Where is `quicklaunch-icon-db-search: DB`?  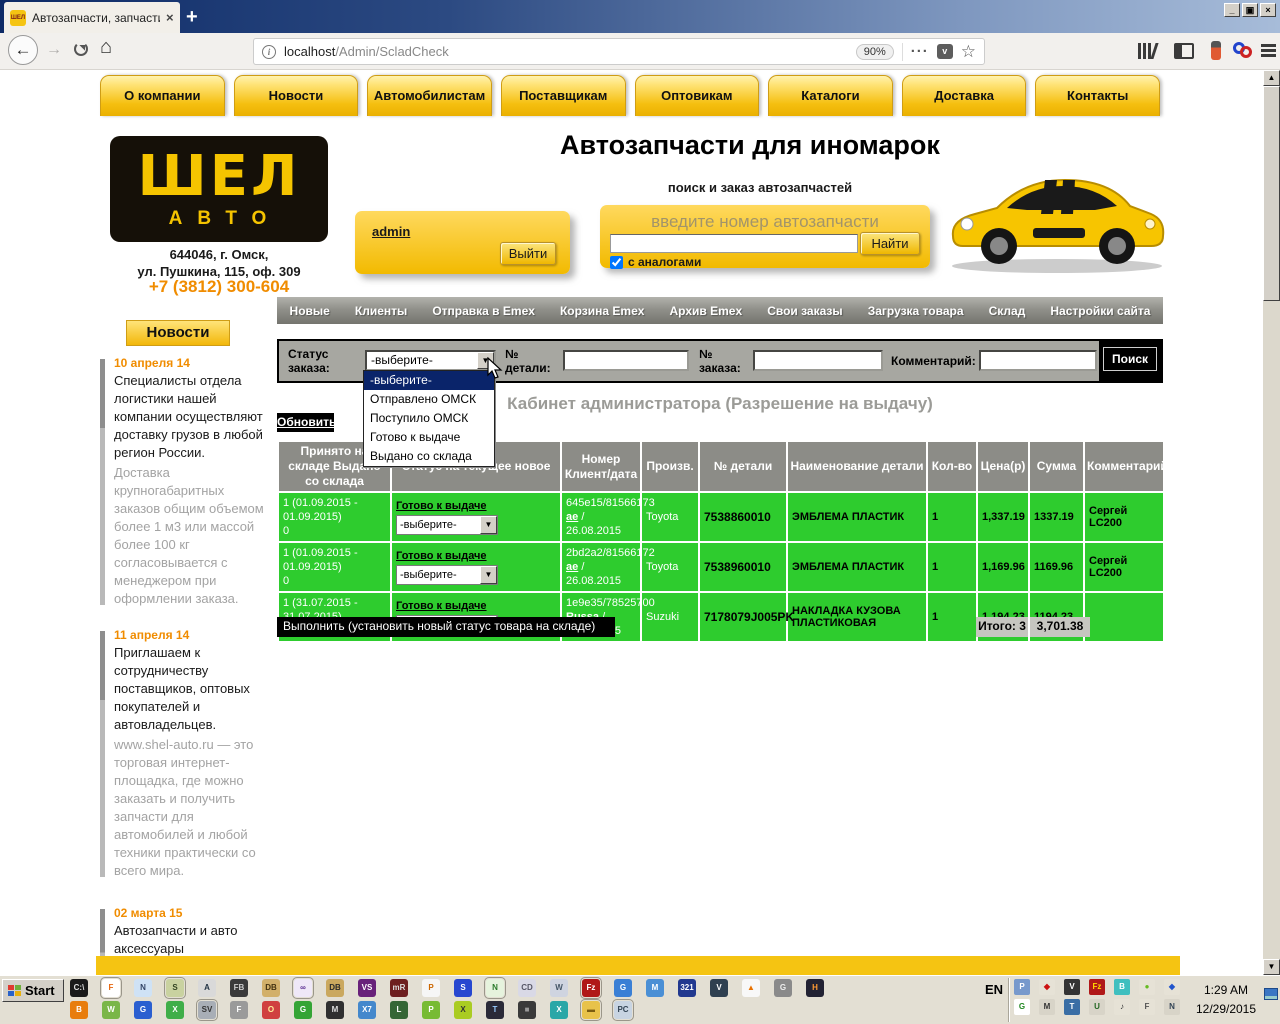 quicklaunch-icon-db-search: DB is located at coordinates (271, 988).